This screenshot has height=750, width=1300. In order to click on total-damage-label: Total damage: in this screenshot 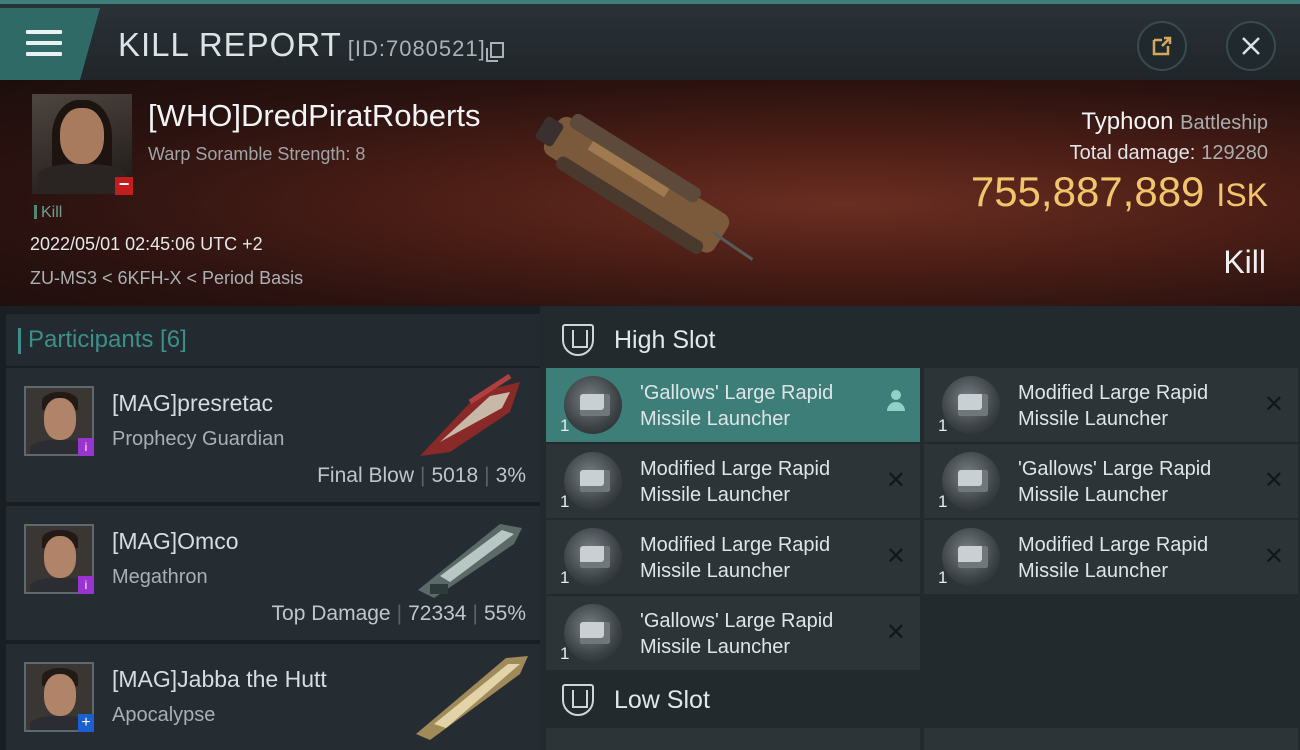, I will do `click(1132, 153)`.